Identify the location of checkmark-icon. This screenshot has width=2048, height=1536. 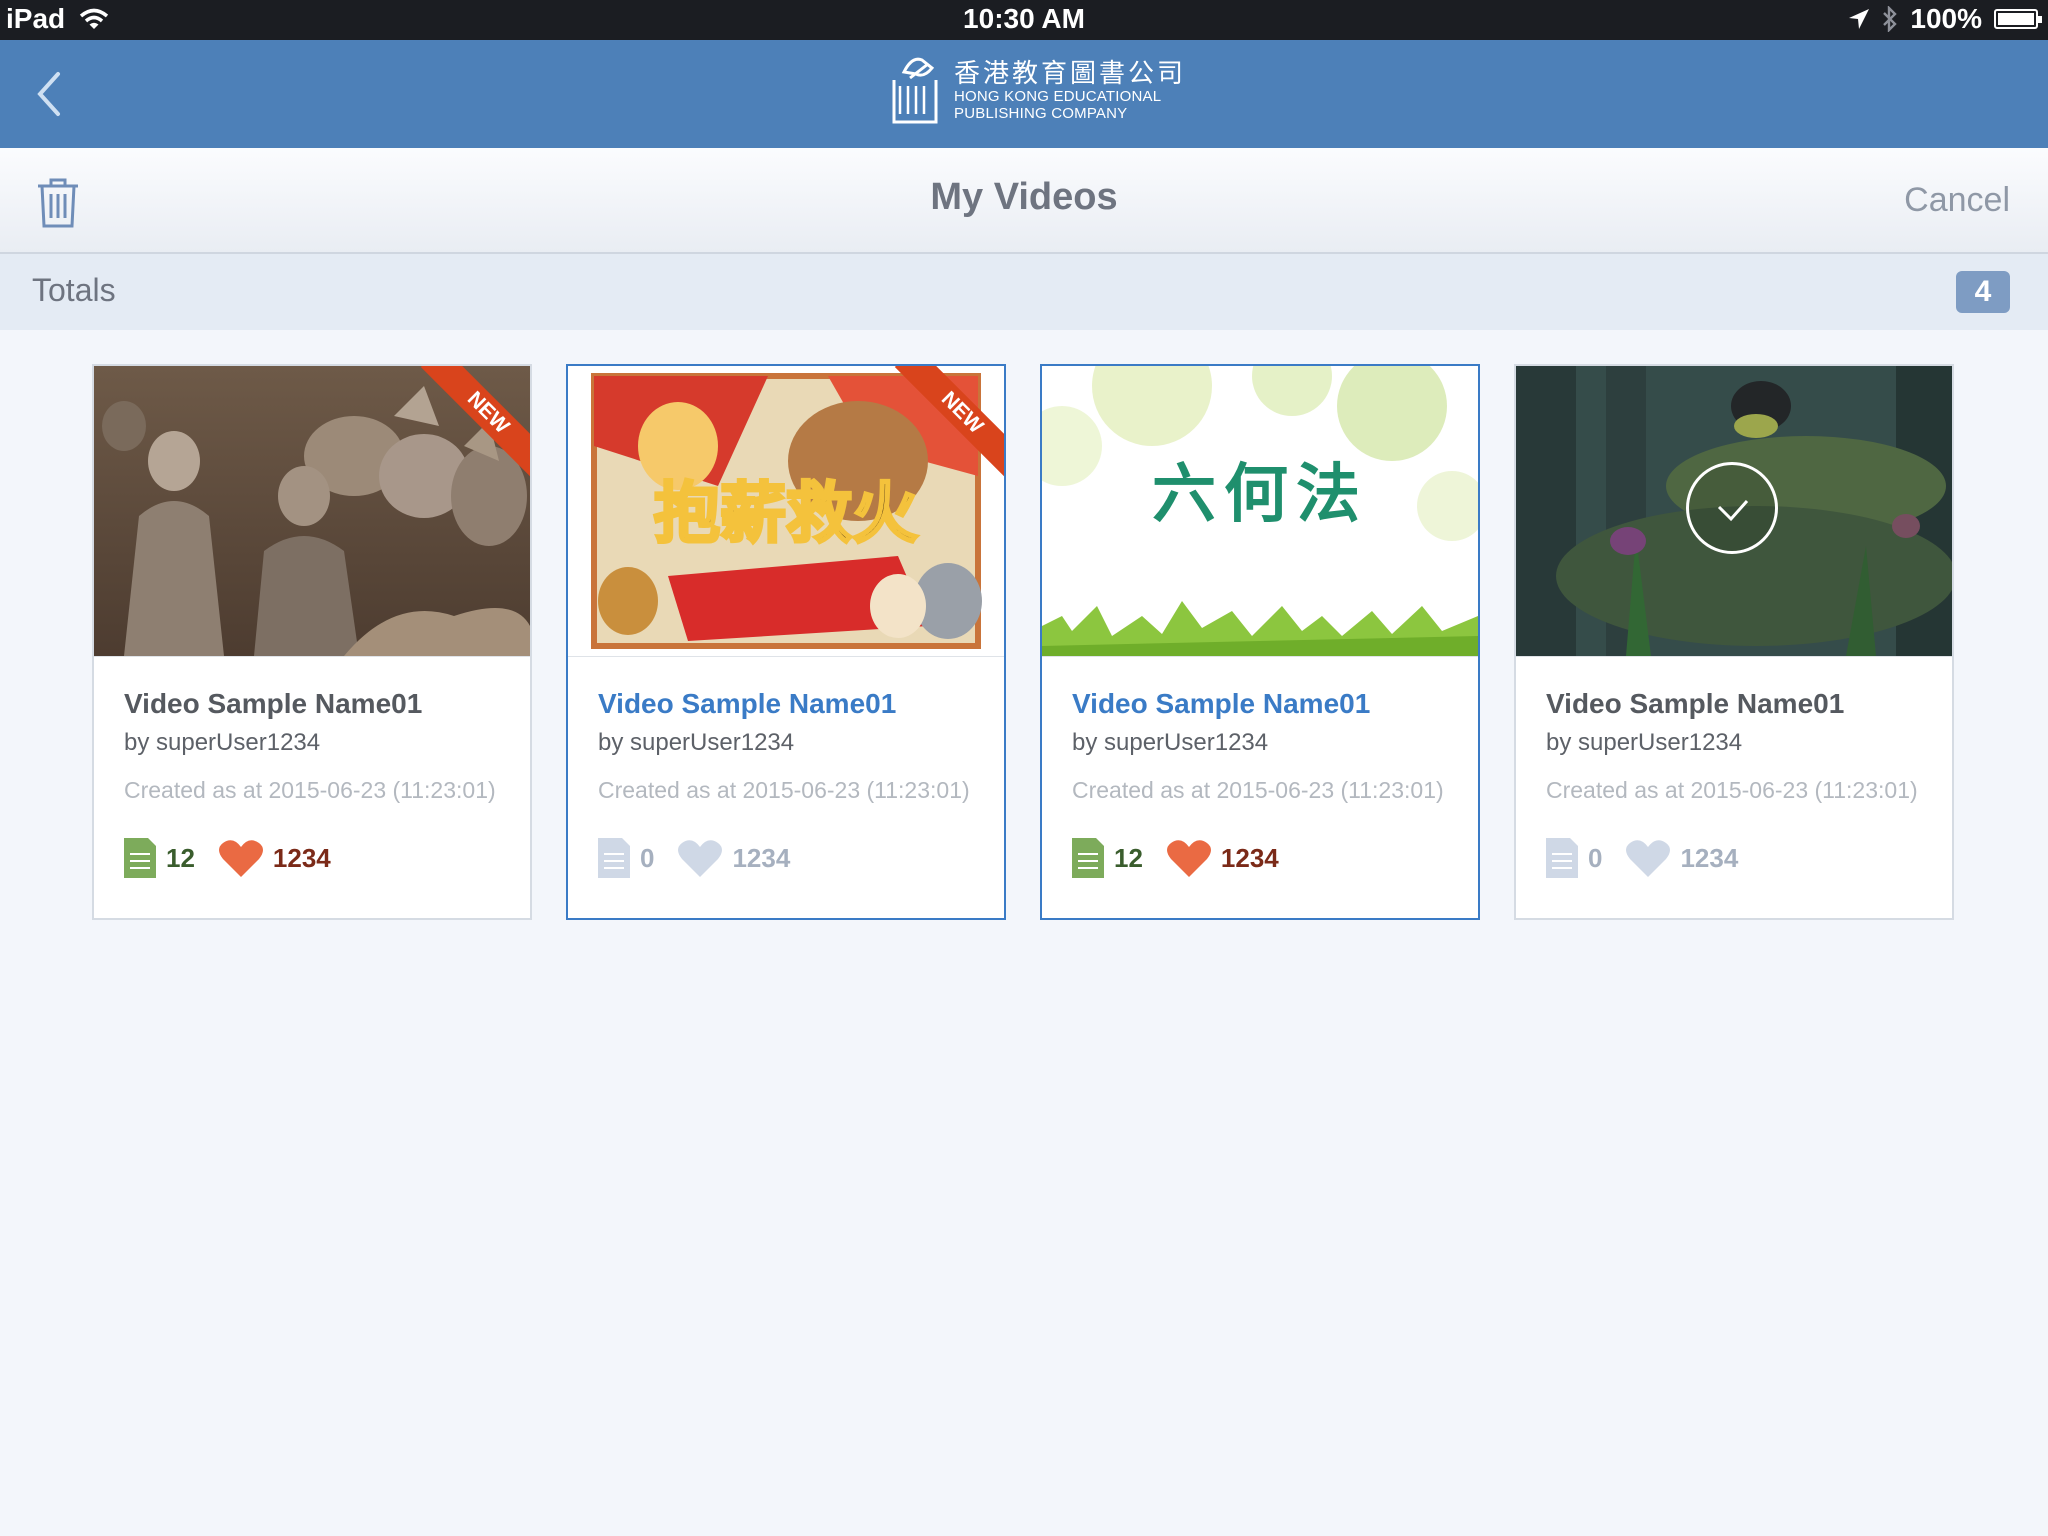
(1733, 511).